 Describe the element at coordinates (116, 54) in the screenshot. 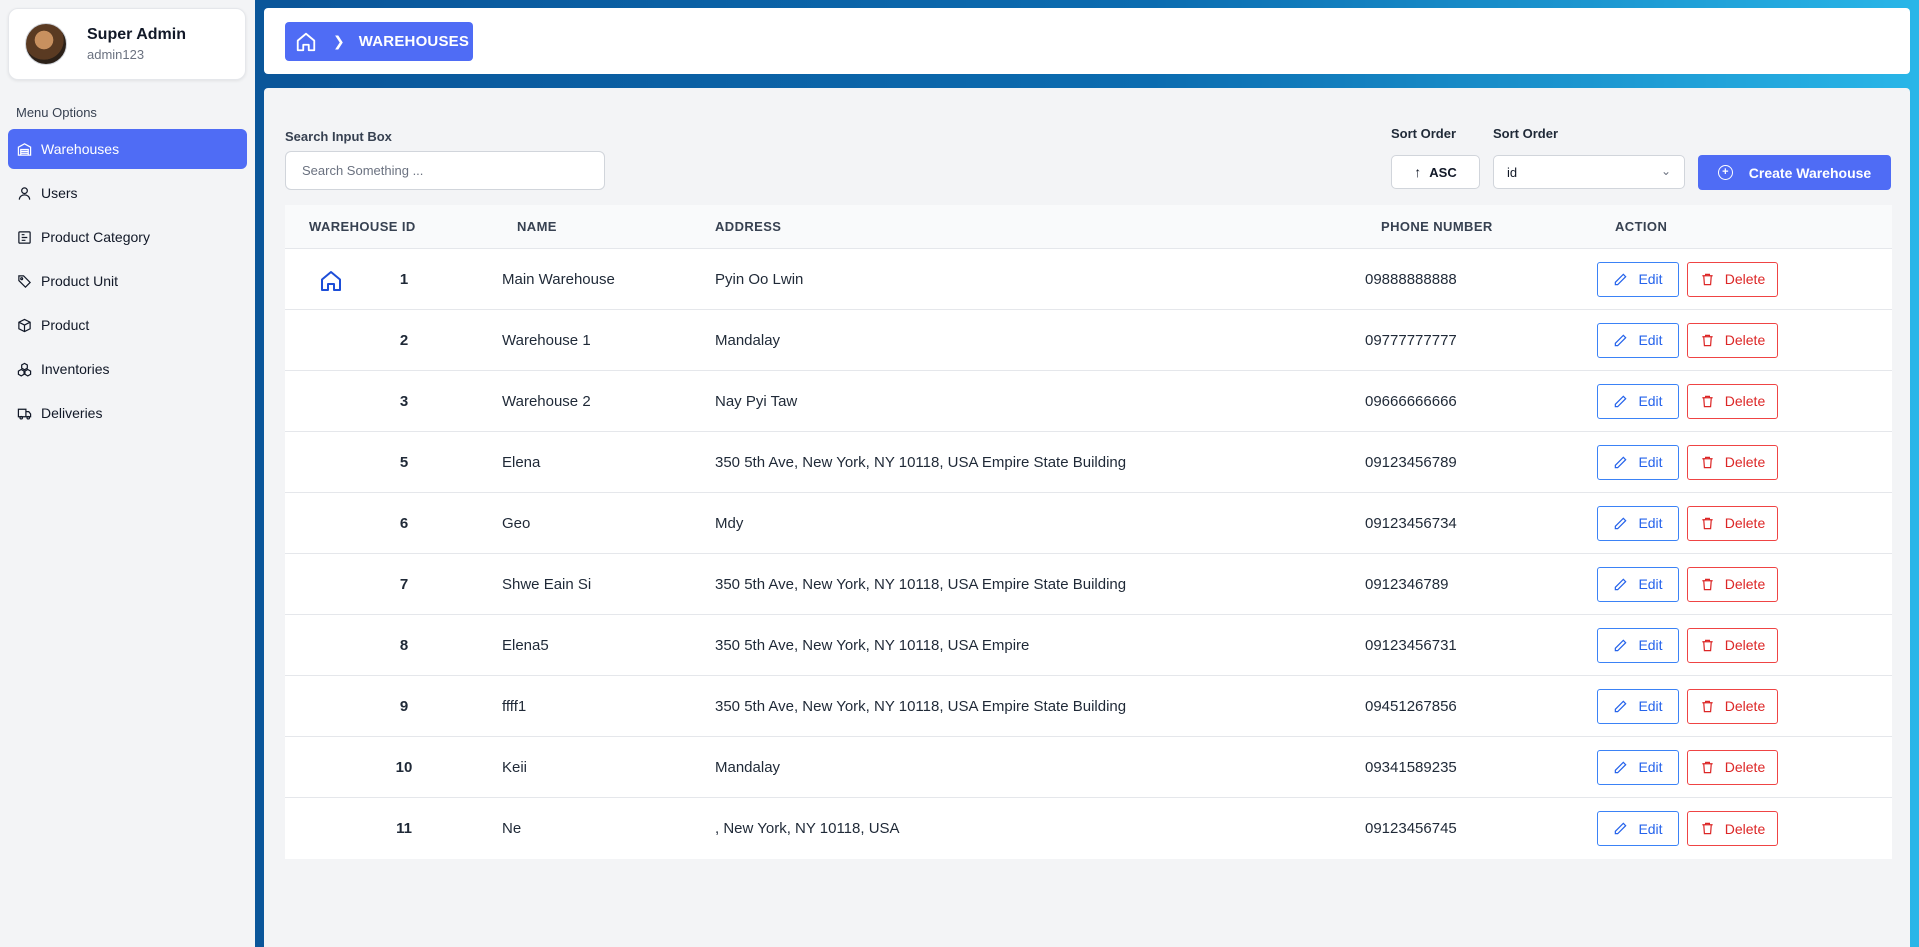

I see `profile-username: admin123` at that location.